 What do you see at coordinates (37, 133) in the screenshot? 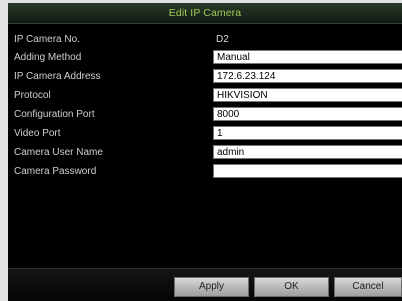
I see `video-port-label: Video Port` at bounding box center [37, 133].